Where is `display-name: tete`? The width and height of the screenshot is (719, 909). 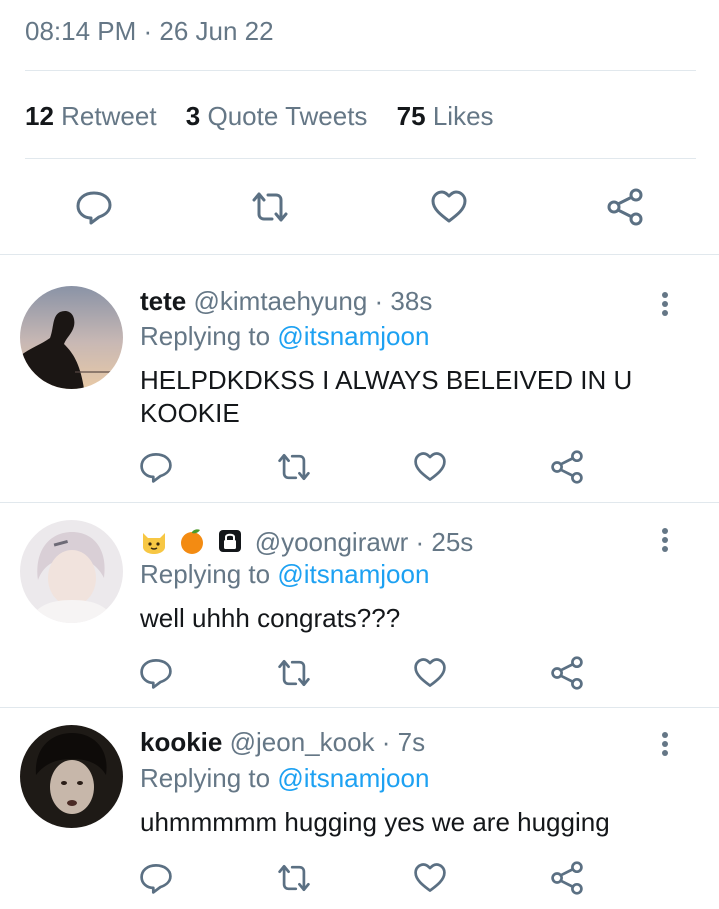 display-name: tete is located at coordinates (163, 301).